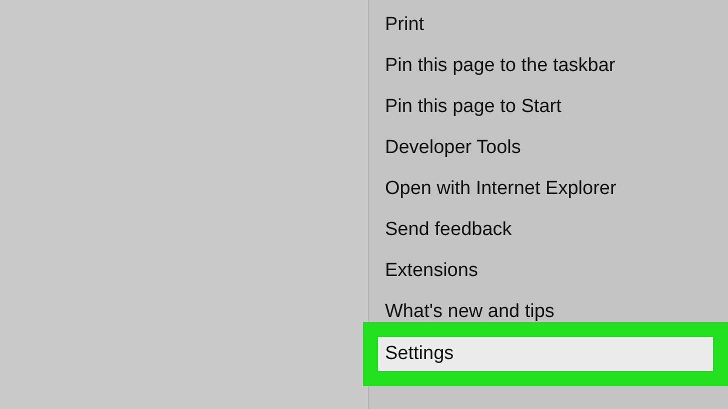 This screenshot has height=409, width=728. What do you see at coordinates (548, 148) in the screenshot?
I see `menu-item: Developer Tools` at bounding box center [548, 148].